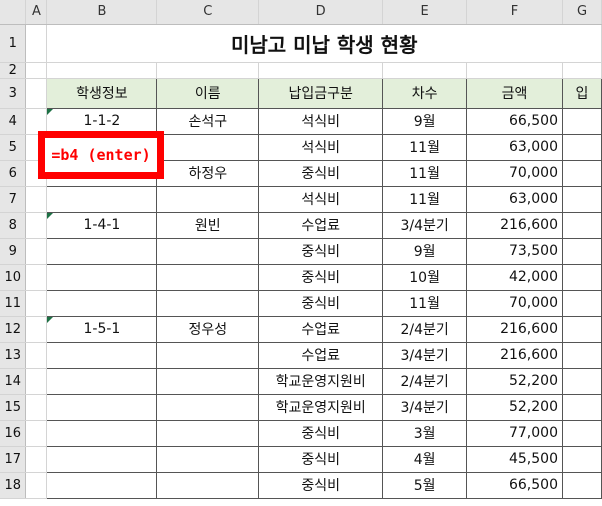  Describe the element at coordinates (581, 407) in the screenshot. I see `cell-g15` at that location.